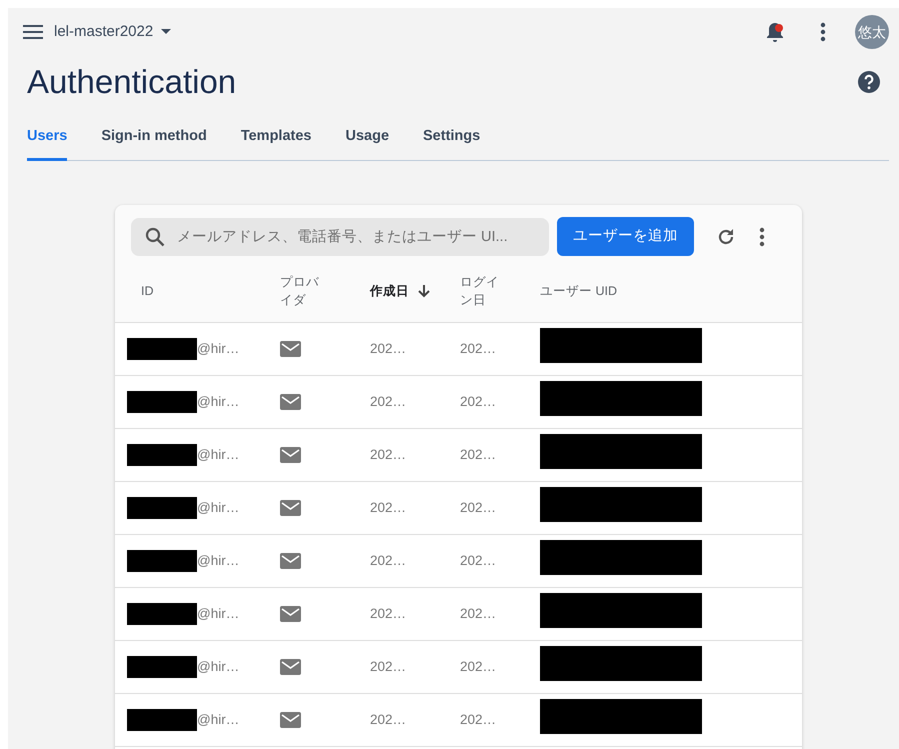 The width and height of the screenshot is (899, 749). I want to click on column-header: ID, so click(147, 291).